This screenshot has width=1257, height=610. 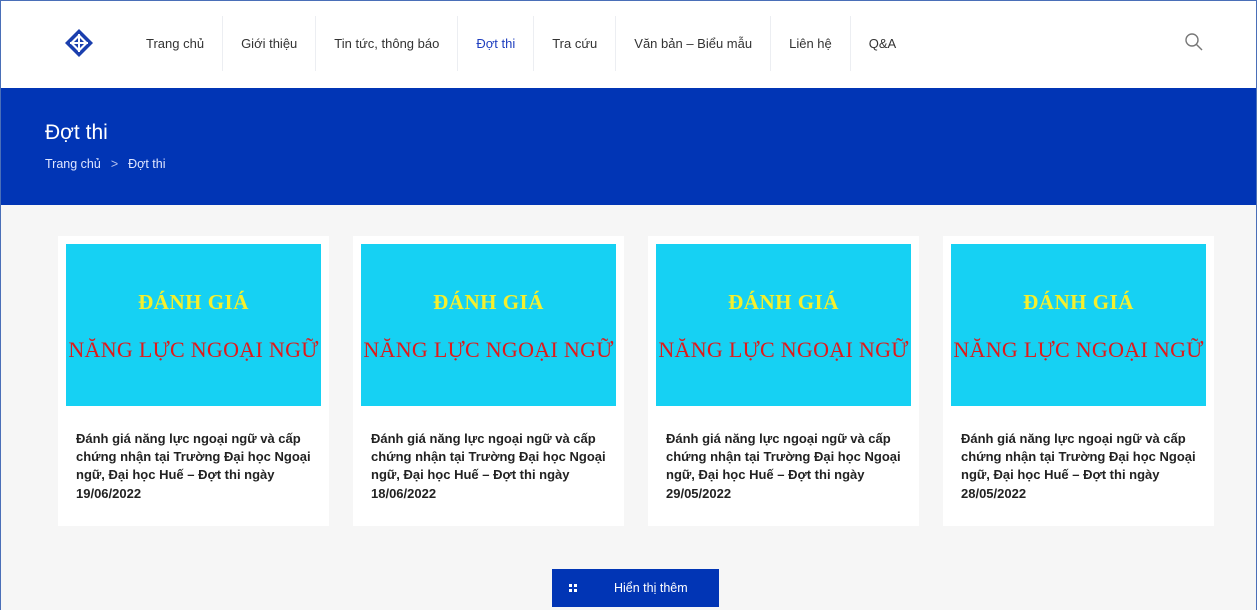 I want to click on nav-home: Trang chủ, so click(x=176, y=43).